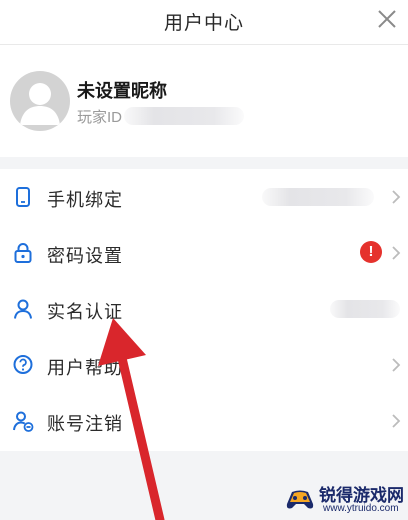 This screenshot has width=408, height=520. Describe the element at coordinates (204, 421) in the screenshot. I see `menu-item-account-cancel: 账号注销` at that location.